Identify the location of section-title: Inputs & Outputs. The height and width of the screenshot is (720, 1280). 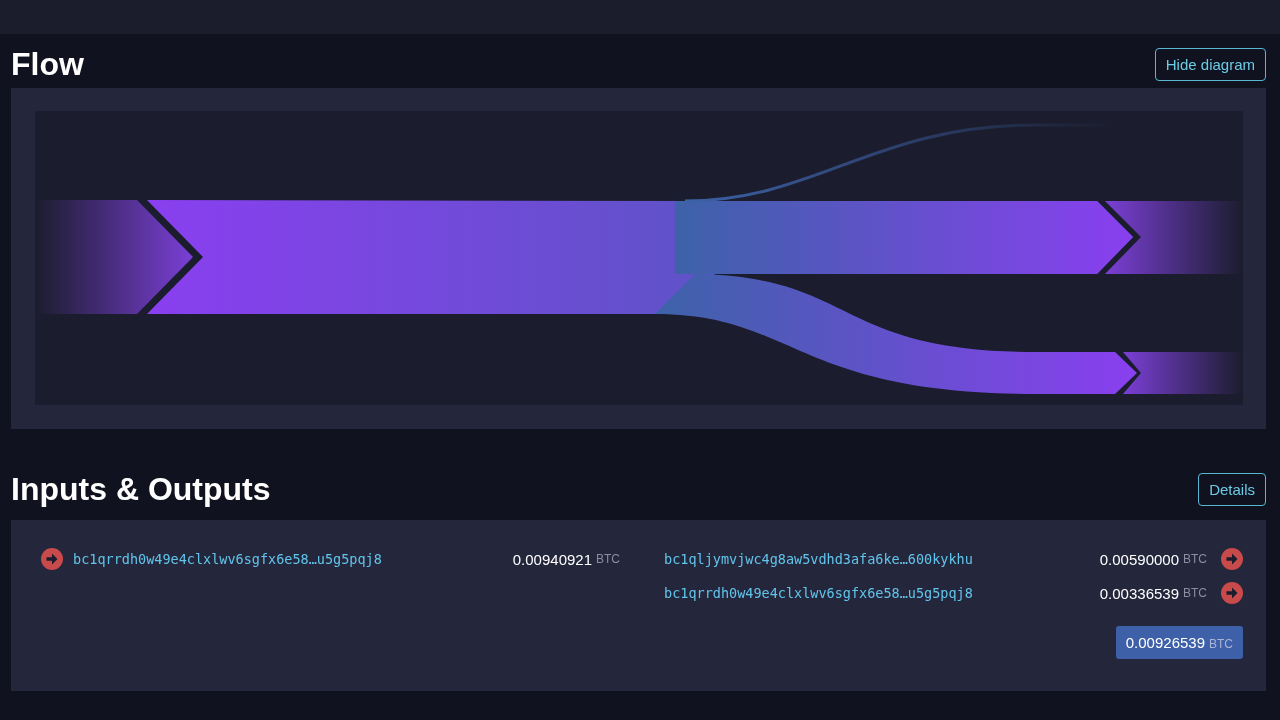
(141, 489).